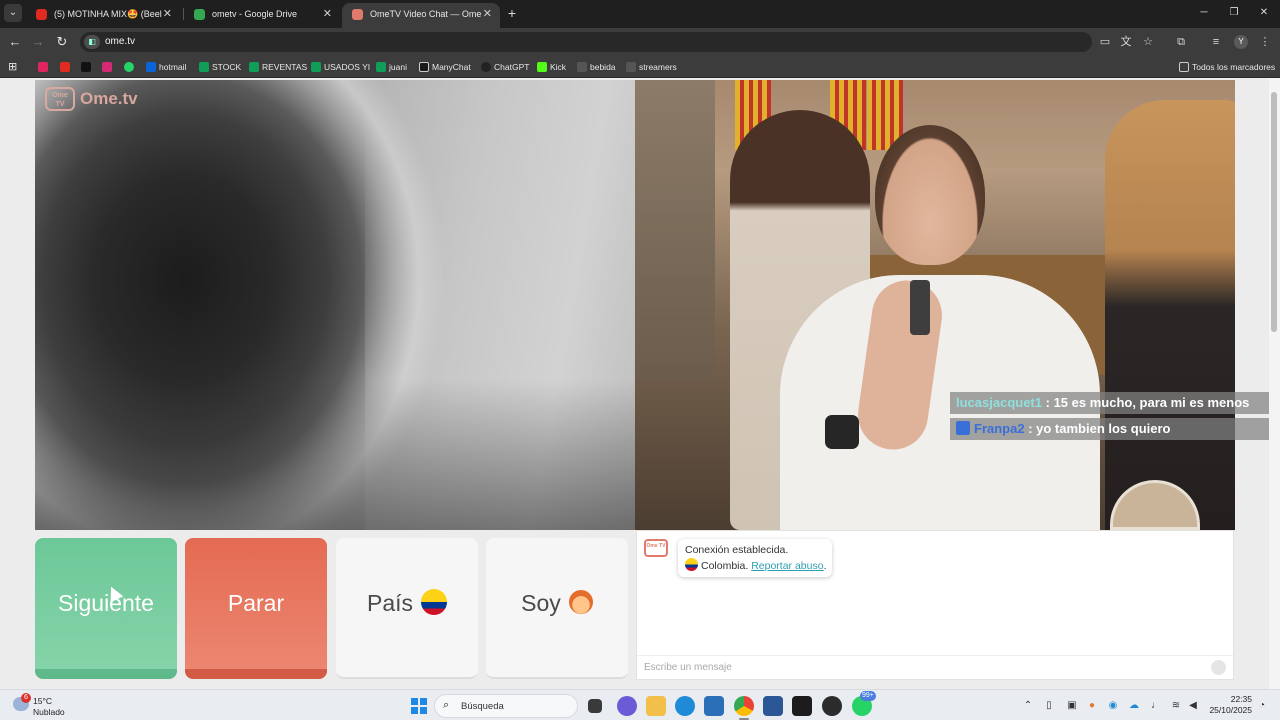 The height and width of the screenshot is (720, 1280). What do you see at coordinates (407, 608) in the screenshot?
I see `country-filter-button: País` at bounding box center [407, 608].